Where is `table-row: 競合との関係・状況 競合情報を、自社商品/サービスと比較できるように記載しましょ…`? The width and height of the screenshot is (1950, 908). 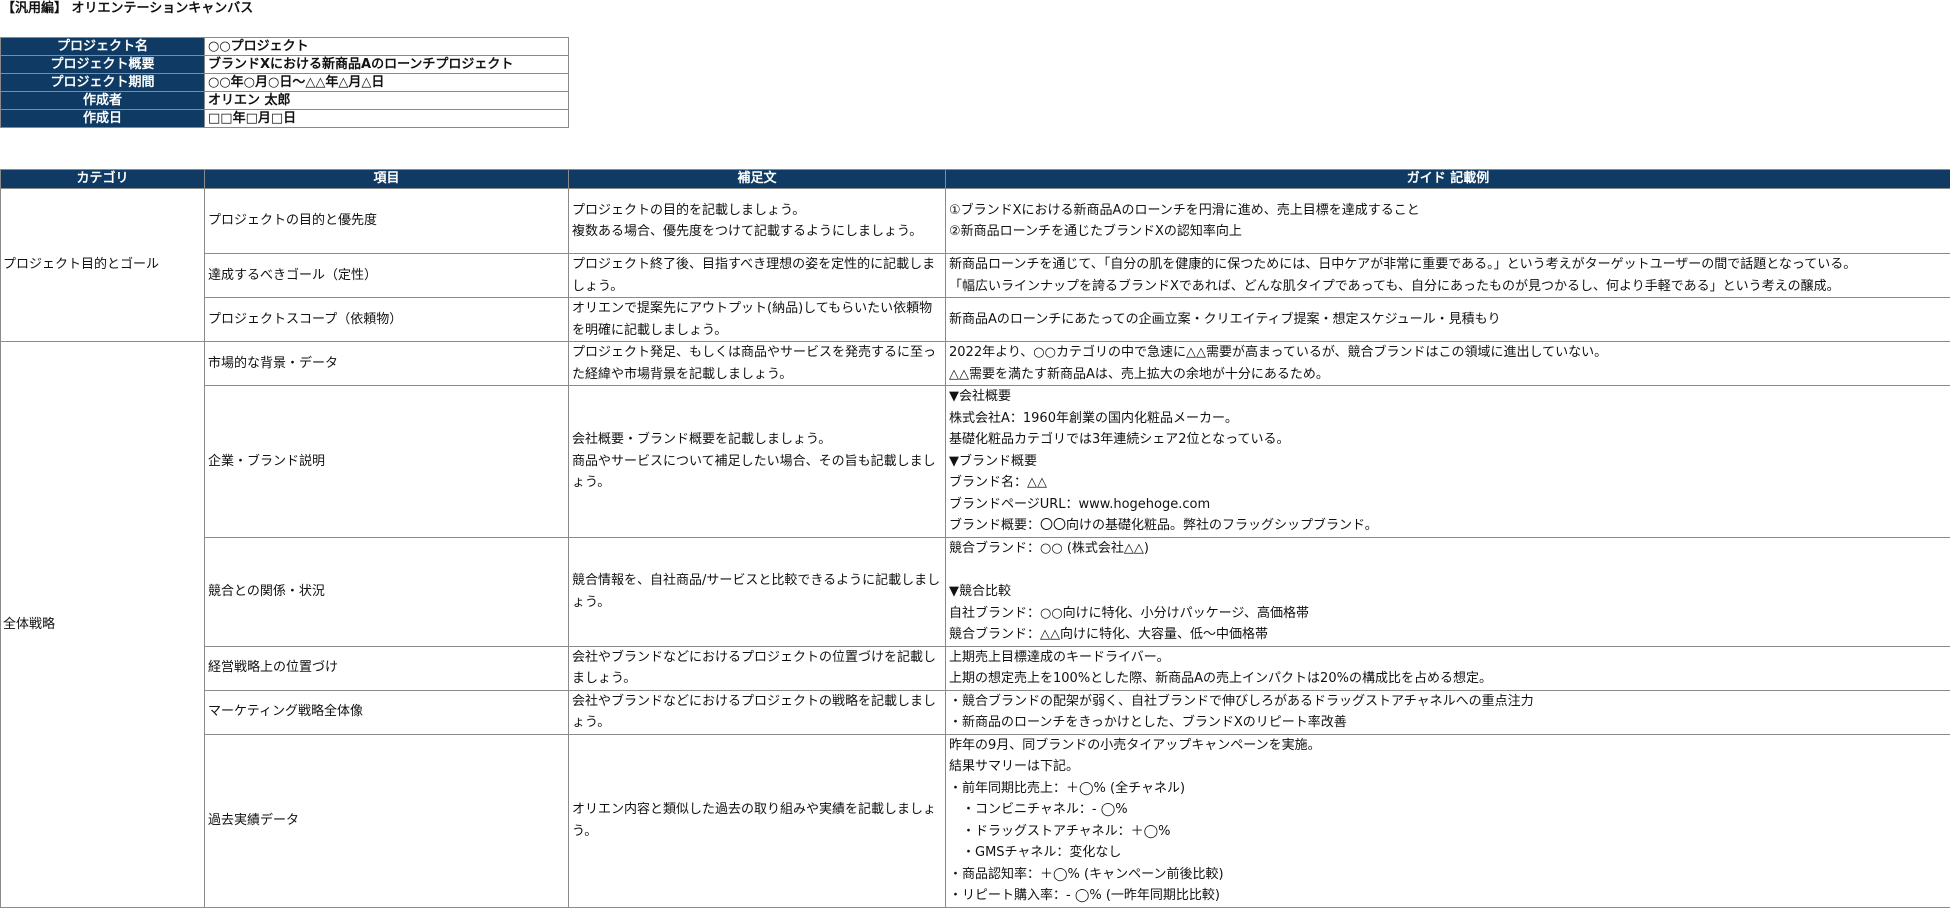
table-row: 競合との関係・状況 競合情報を、自社商品/サービスと比較できるように記載しましょ… is located at coordinates (975, 592).